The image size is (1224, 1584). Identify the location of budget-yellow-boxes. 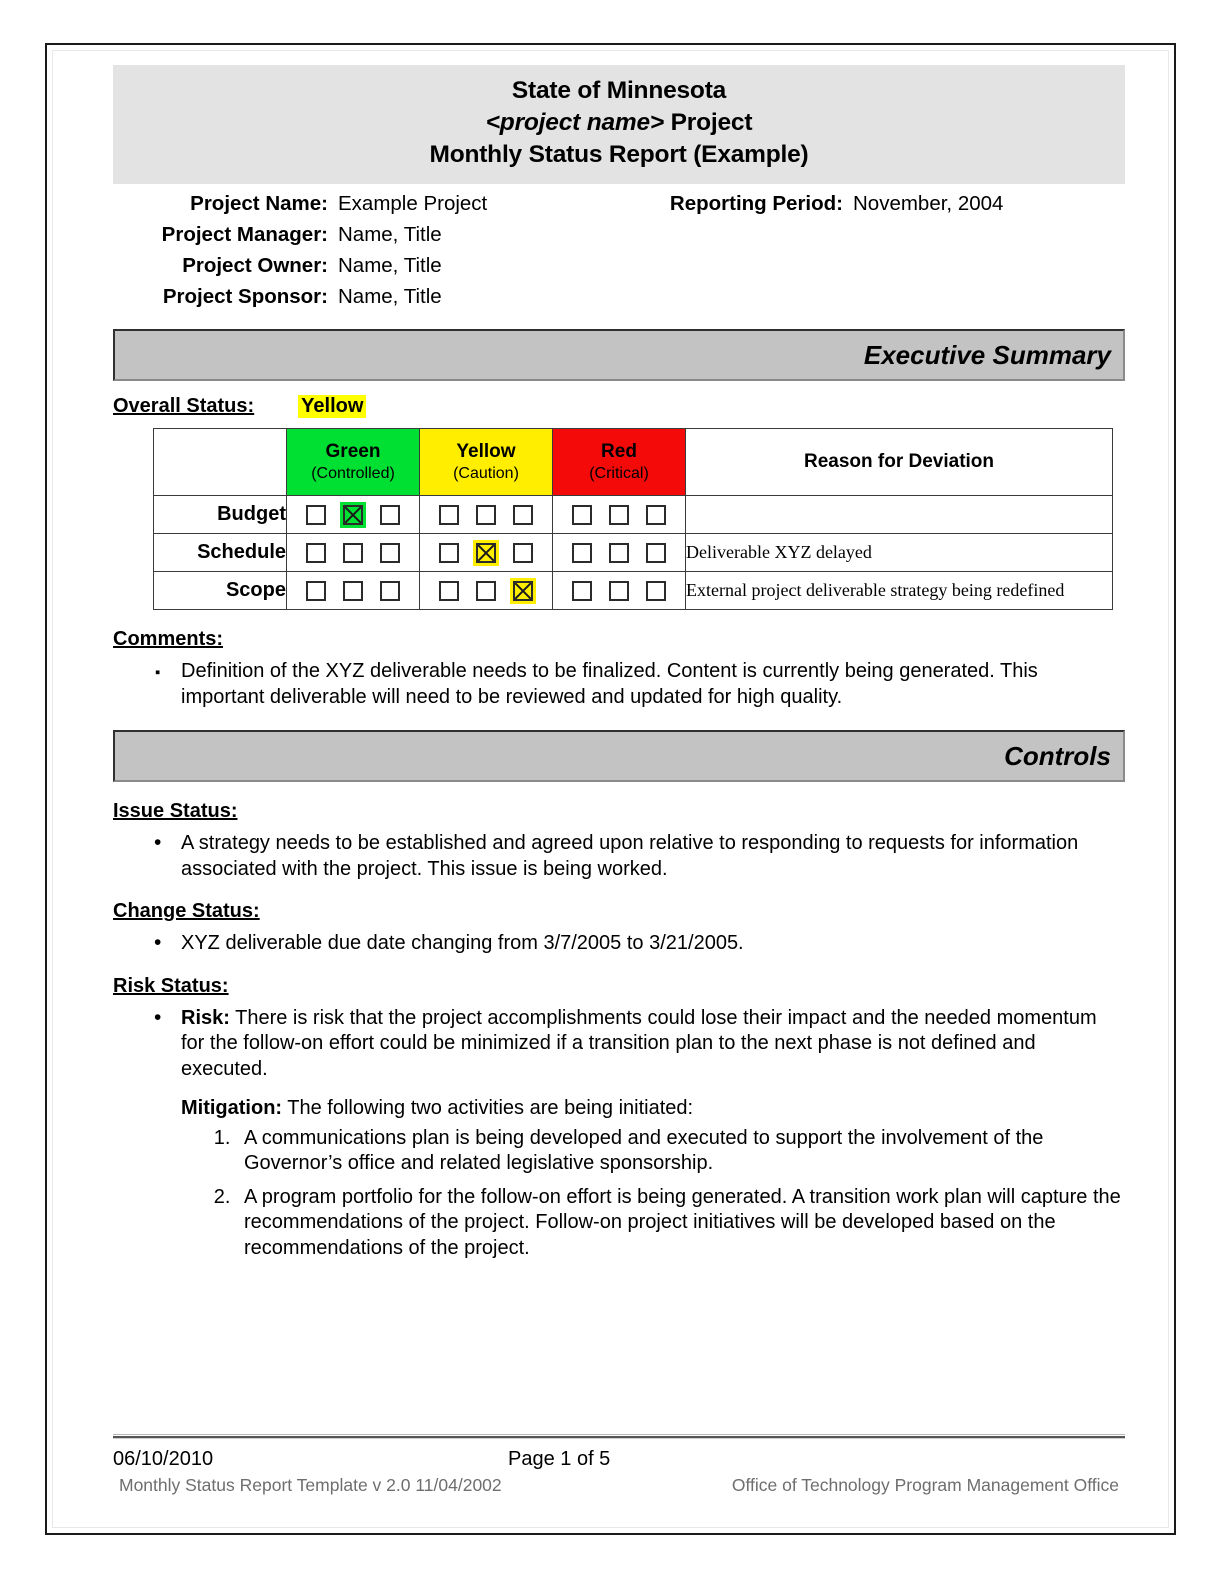
(486, 514).